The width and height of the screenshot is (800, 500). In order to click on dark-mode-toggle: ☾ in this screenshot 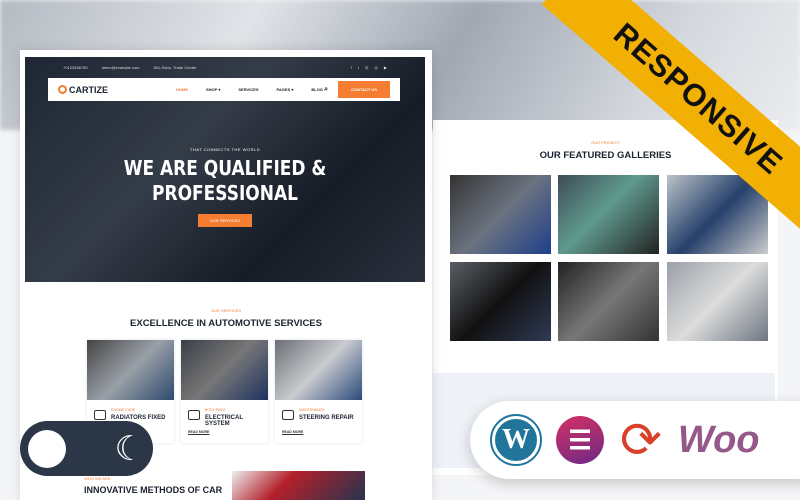, I will do `click(86, 448)`.